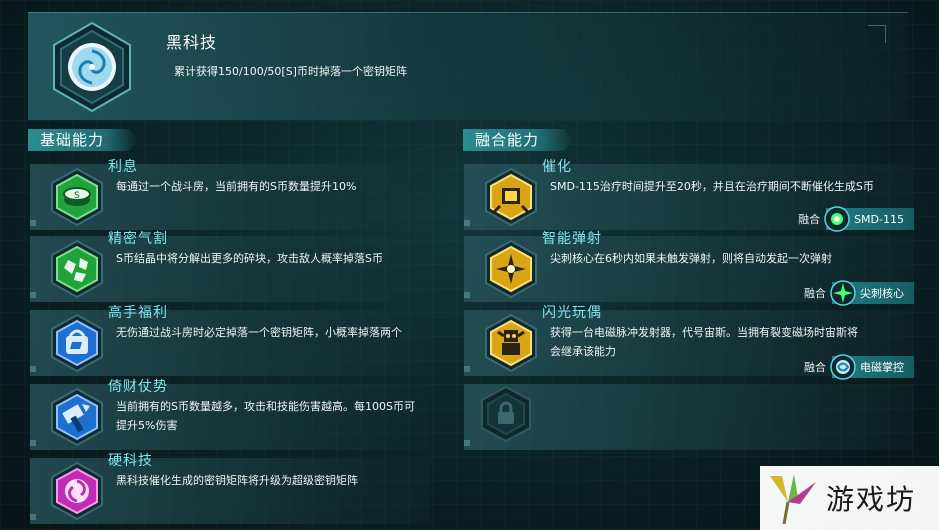 The width and height of the screenshot is (939, 530). I want to click on ability-title: 倚财仗势, so click(138, 387).